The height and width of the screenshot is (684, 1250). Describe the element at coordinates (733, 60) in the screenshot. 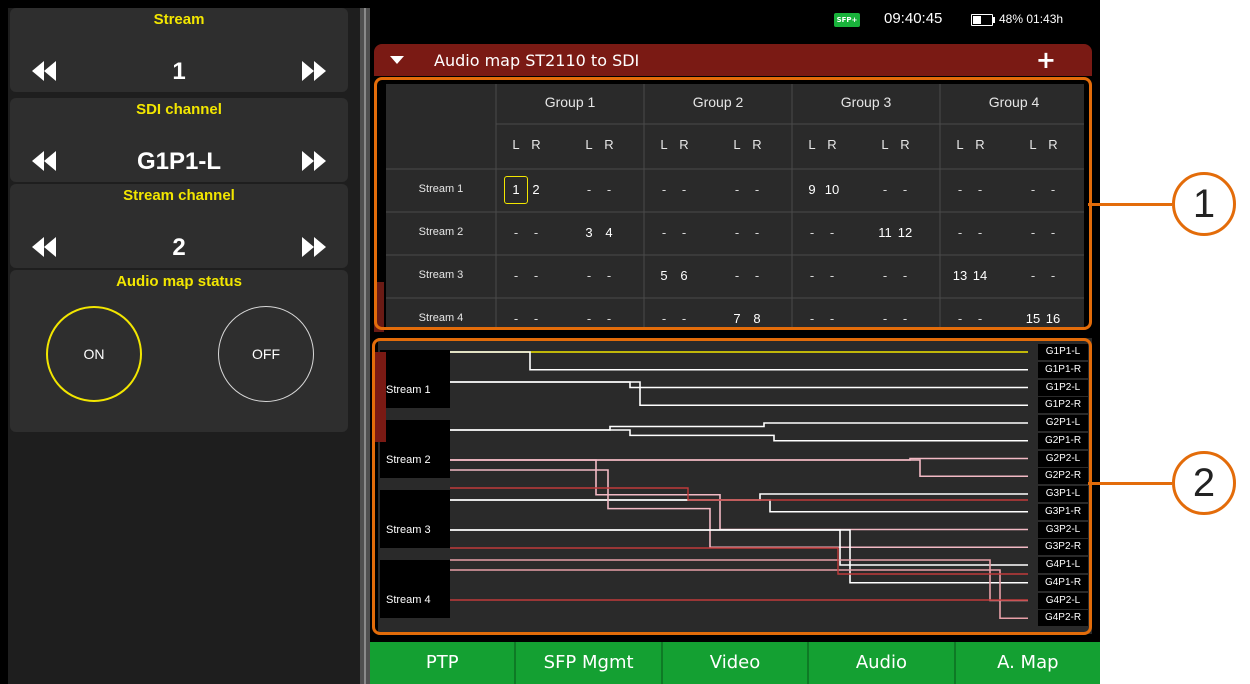

I see `audio-map-panel-header: Audio map ST2110 to SDI +` at that location.